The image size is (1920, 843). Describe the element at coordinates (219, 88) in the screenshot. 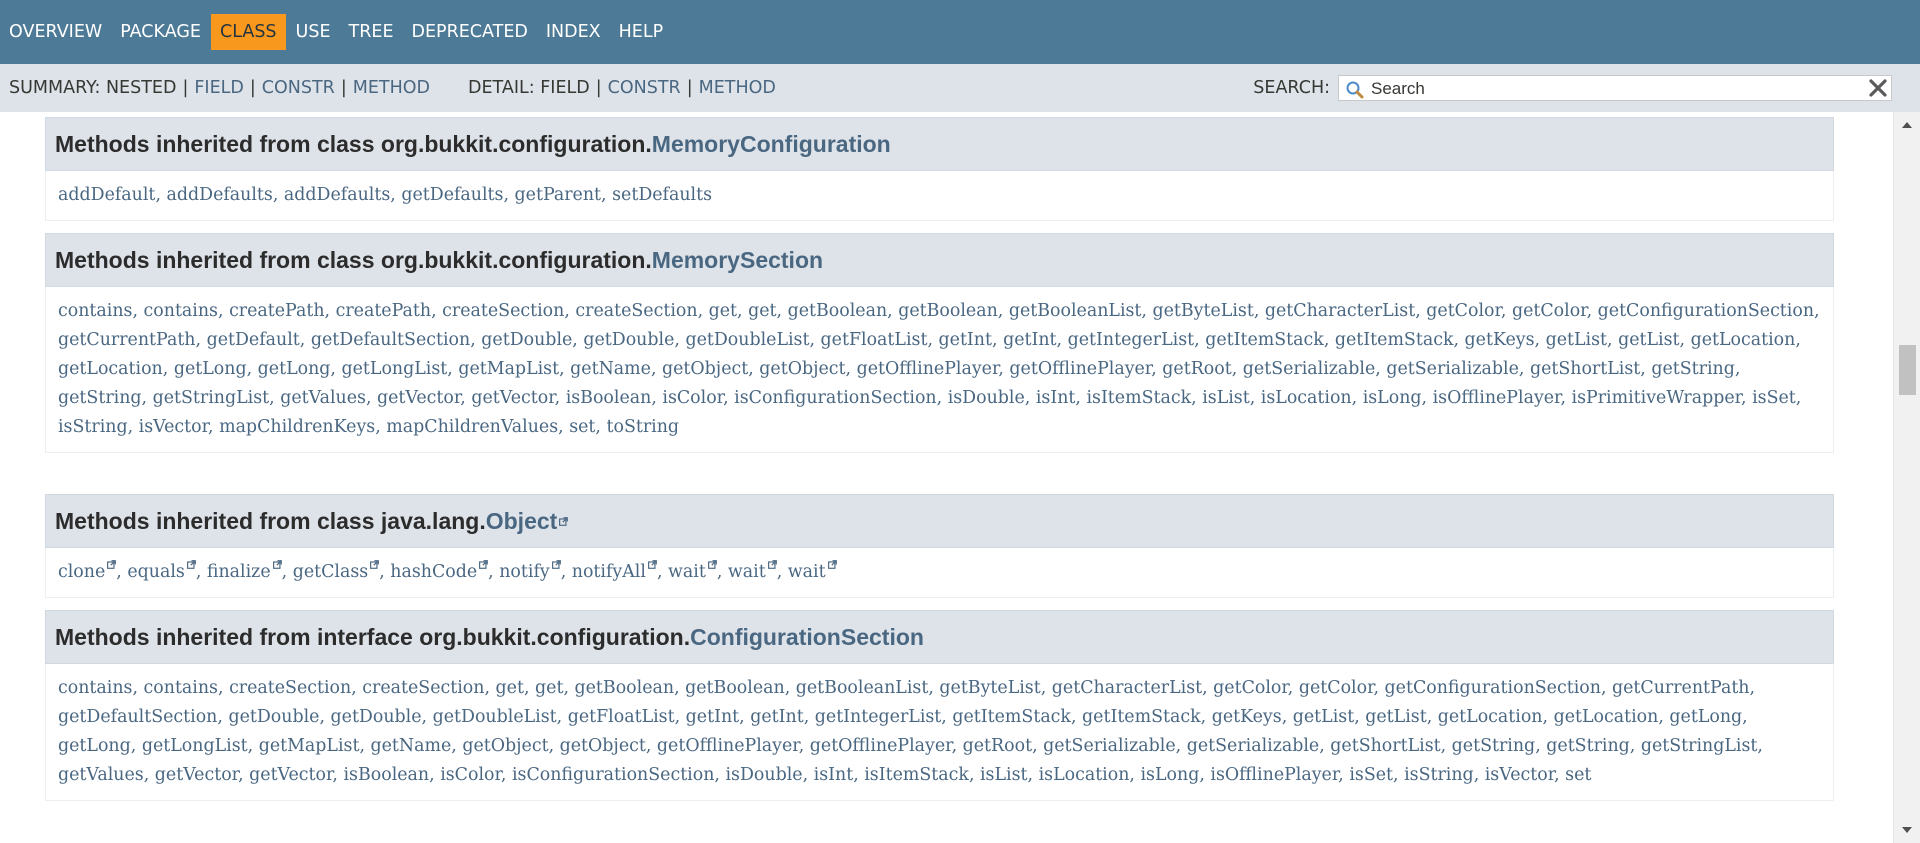

I see `summary-field-link: FIELD` at that location.